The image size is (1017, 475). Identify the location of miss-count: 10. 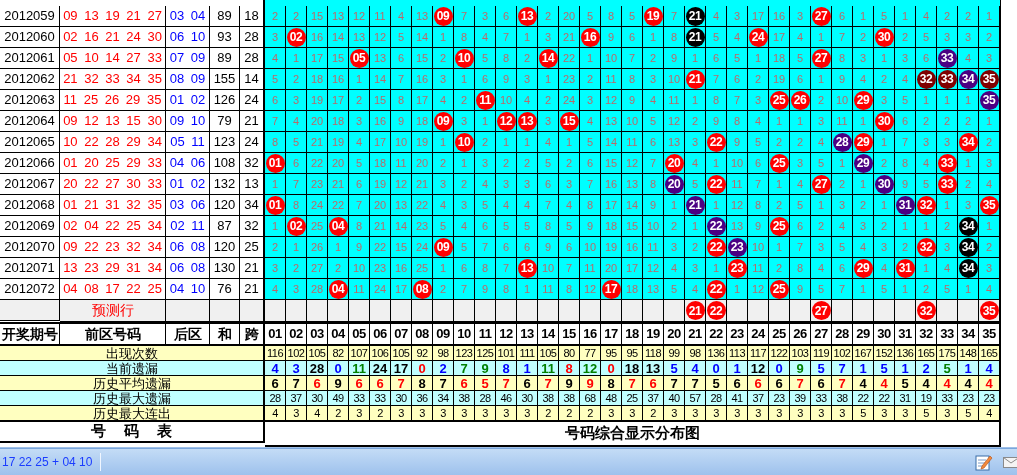
(674, 79).